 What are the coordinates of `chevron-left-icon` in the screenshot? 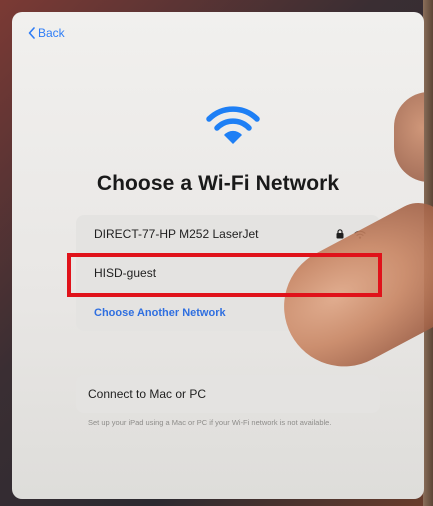 It's located at (31, 33).